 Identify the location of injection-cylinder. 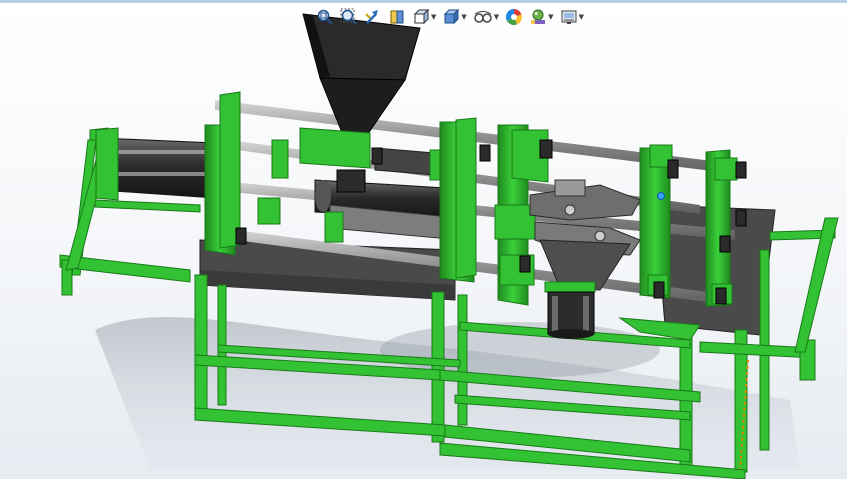
(155, 164).